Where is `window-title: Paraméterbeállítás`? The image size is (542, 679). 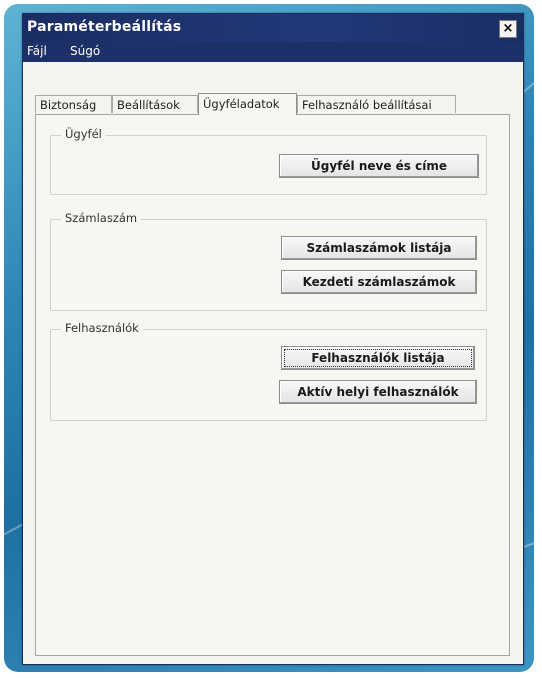 window-title: Paraméterbeállítás is located at coordinates (104, 27).